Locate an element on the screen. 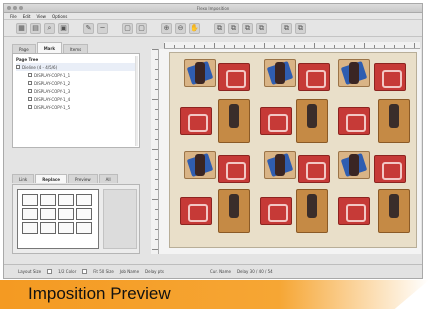 The height and width of the screenshot is (309, 429). top-tabs: Page Mark Items is located at coordinates (76, 47).